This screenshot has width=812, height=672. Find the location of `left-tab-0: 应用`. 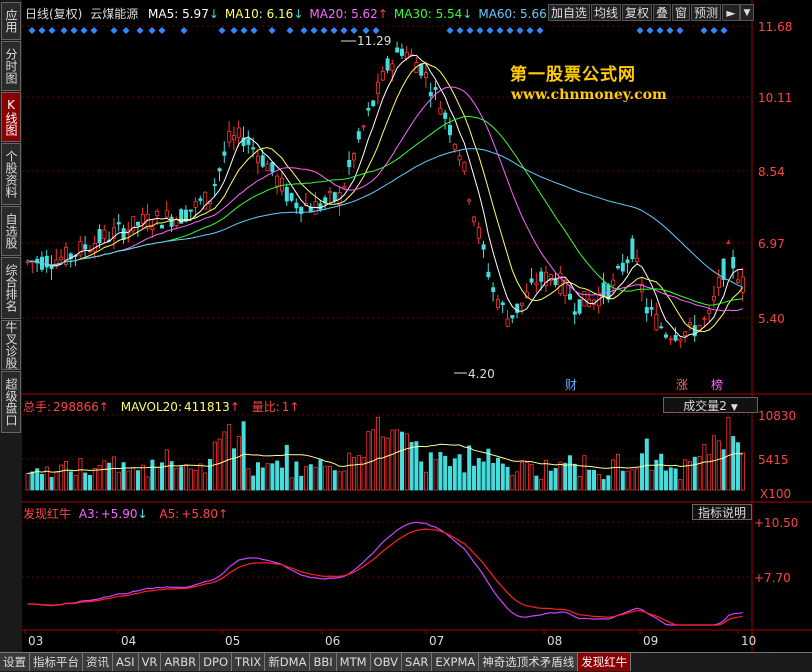

left-tab-0: 应用 is located at coordinates (11, 21).